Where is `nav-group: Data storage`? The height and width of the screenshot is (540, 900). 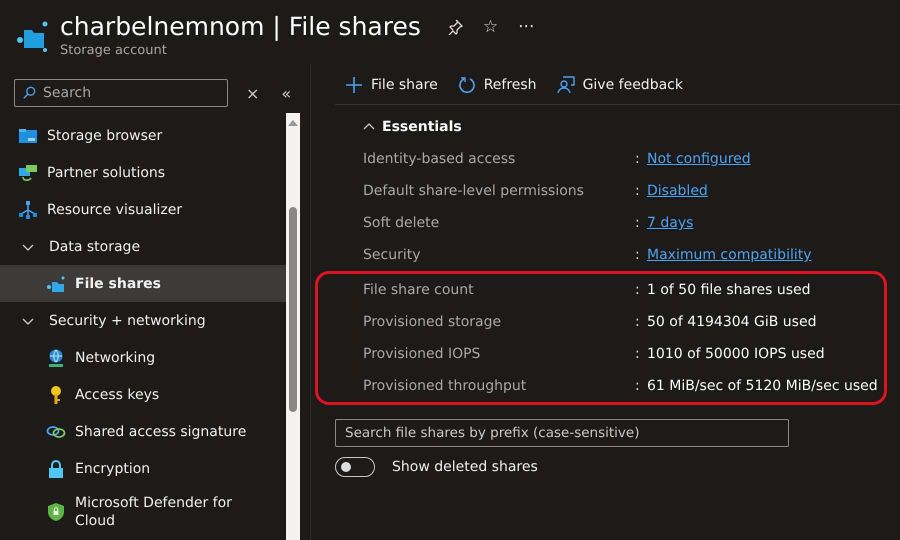
nav-group: Data storage is located at coordinates (143, 246).